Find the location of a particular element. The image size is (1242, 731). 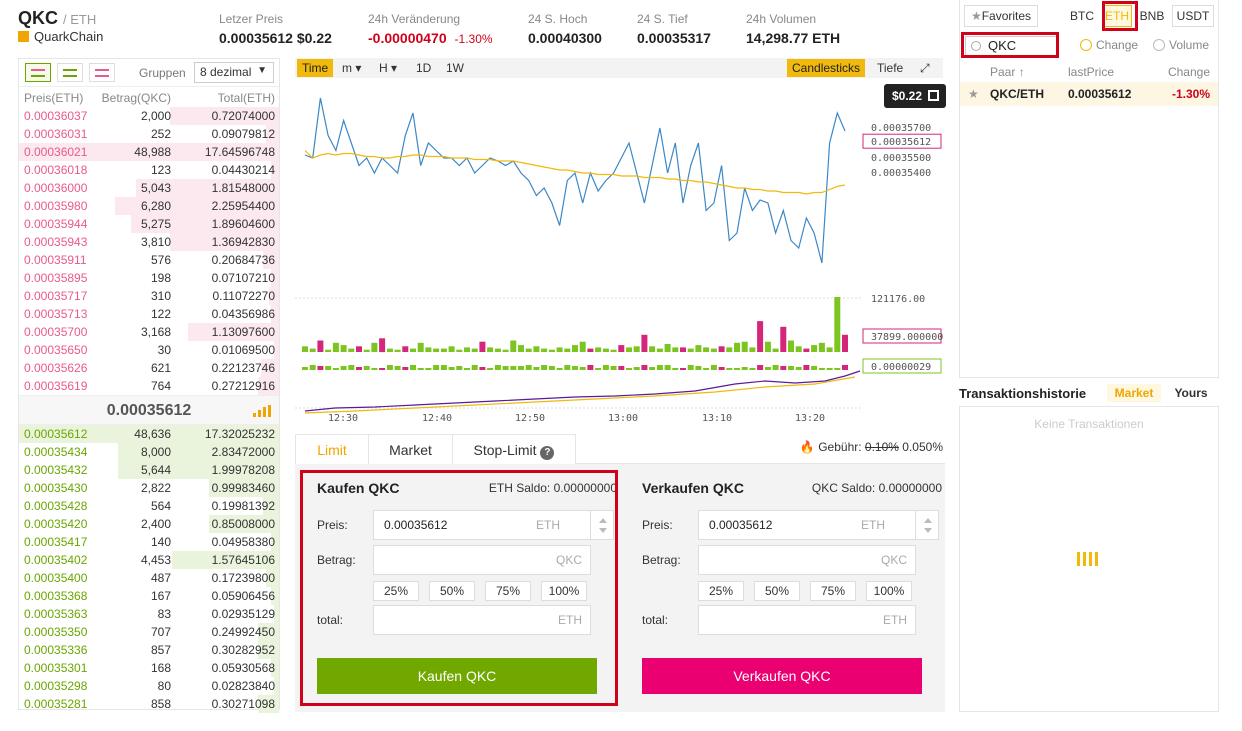

order-row: 0.00035428 564 0.19981392 is located at coordinates (149, 506).